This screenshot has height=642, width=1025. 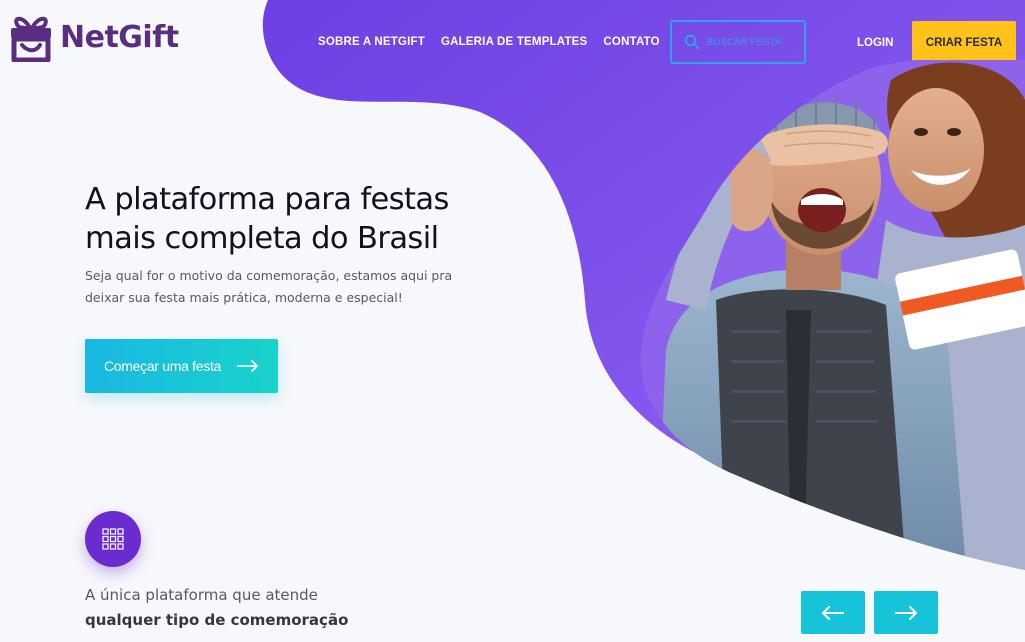 I want to click on features-tagline: A única plataforma que atende, so click(x=201, y=595).